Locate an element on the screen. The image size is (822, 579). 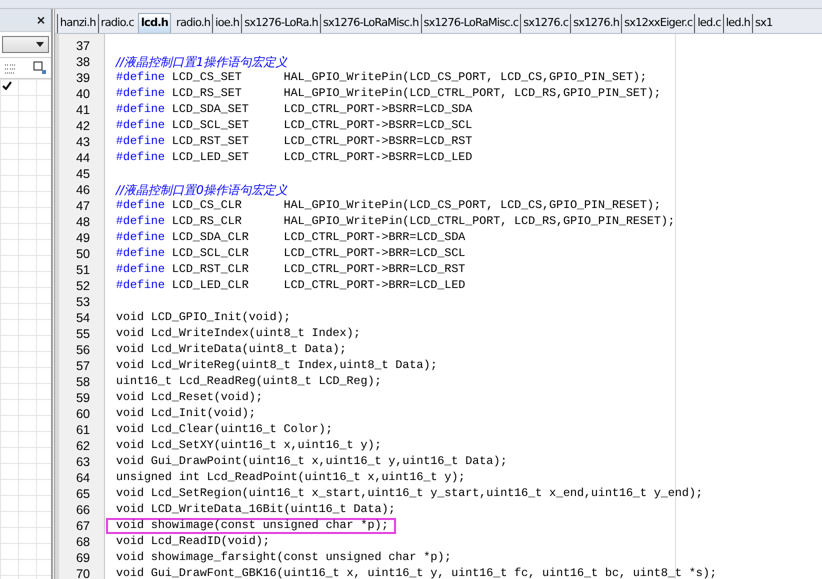
file-tab: sx1276-LoRaMisc.h is located at coordinates (370, 23).